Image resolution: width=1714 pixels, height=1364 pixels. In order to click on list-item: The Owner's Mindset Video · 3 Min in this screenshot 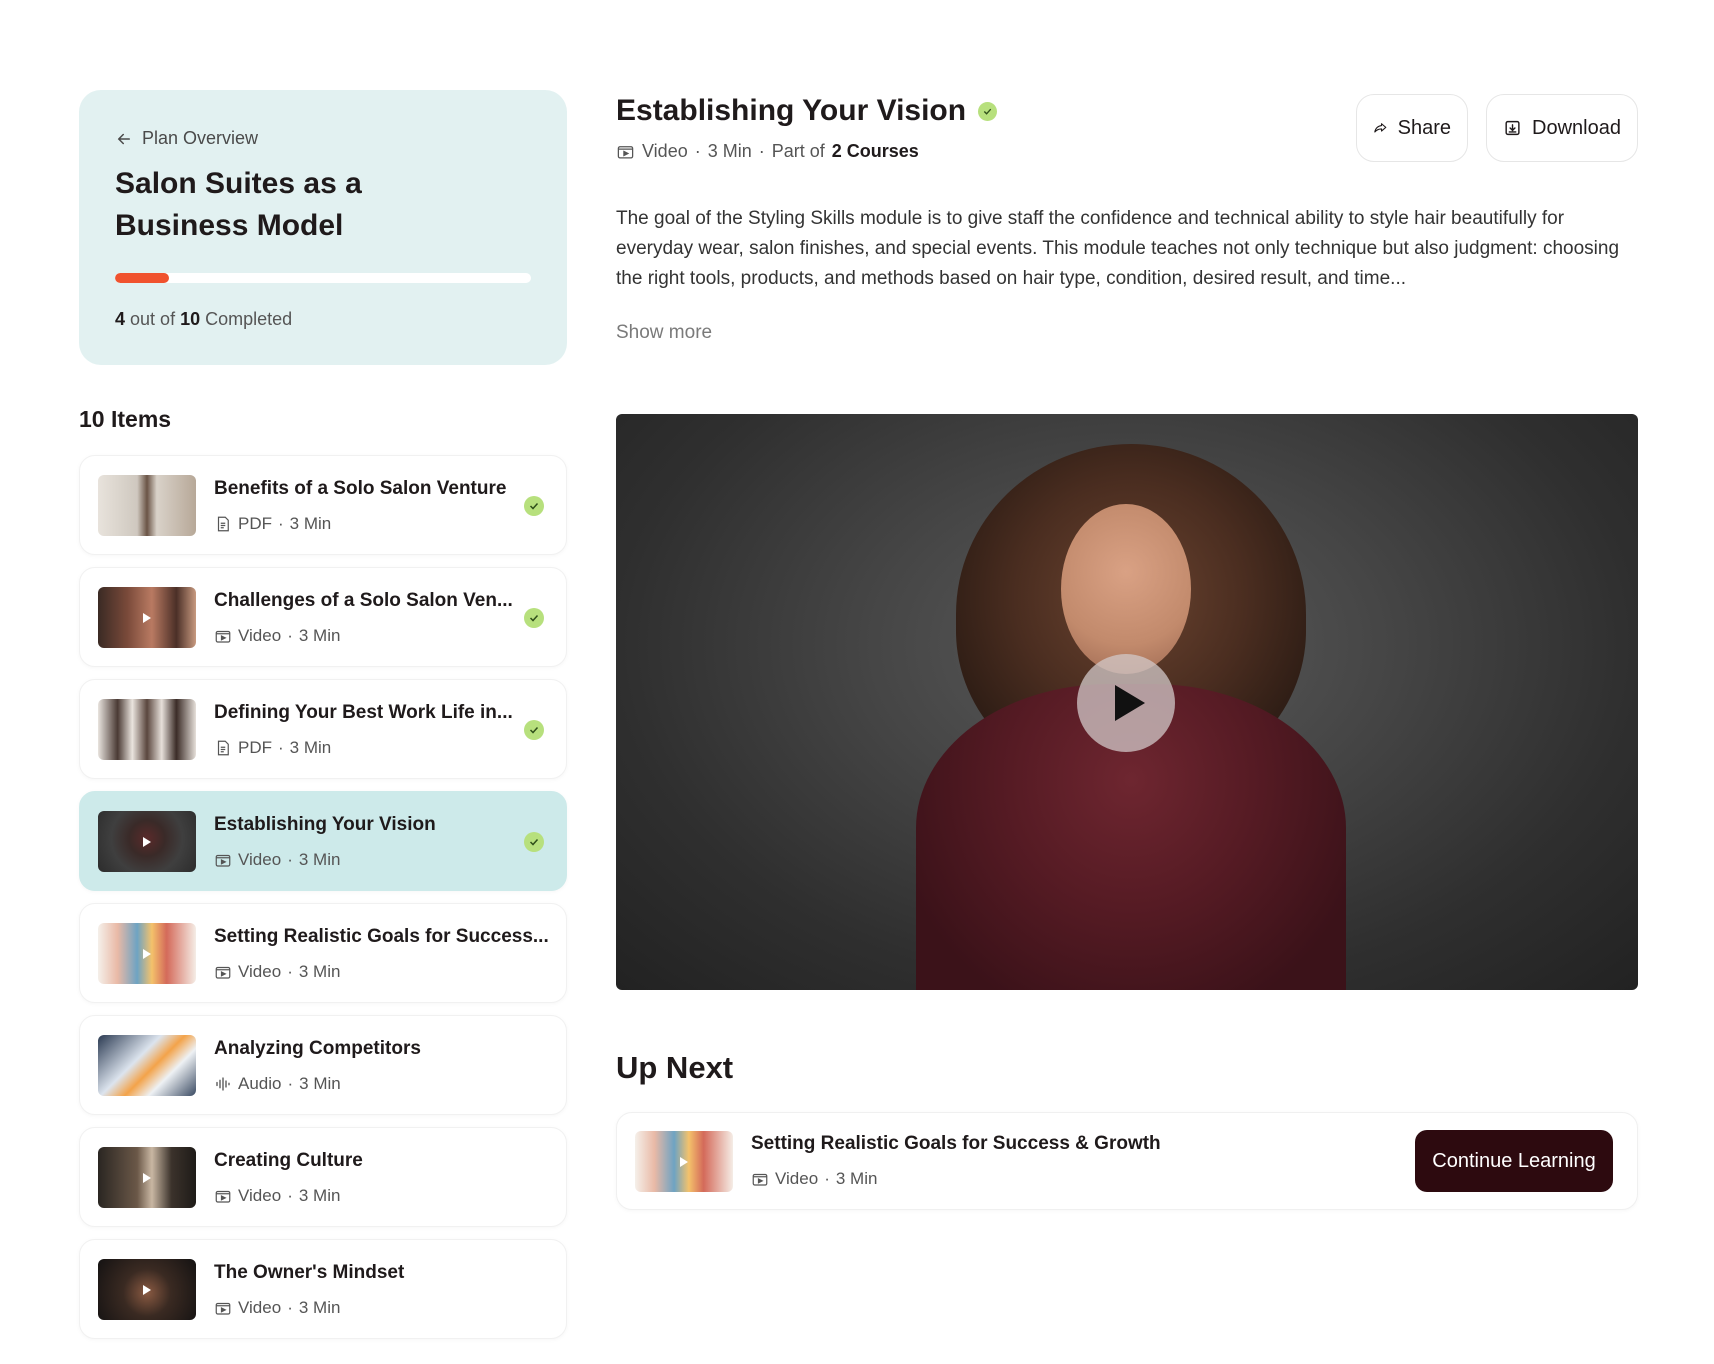, I will do `click(323, 1289)`.